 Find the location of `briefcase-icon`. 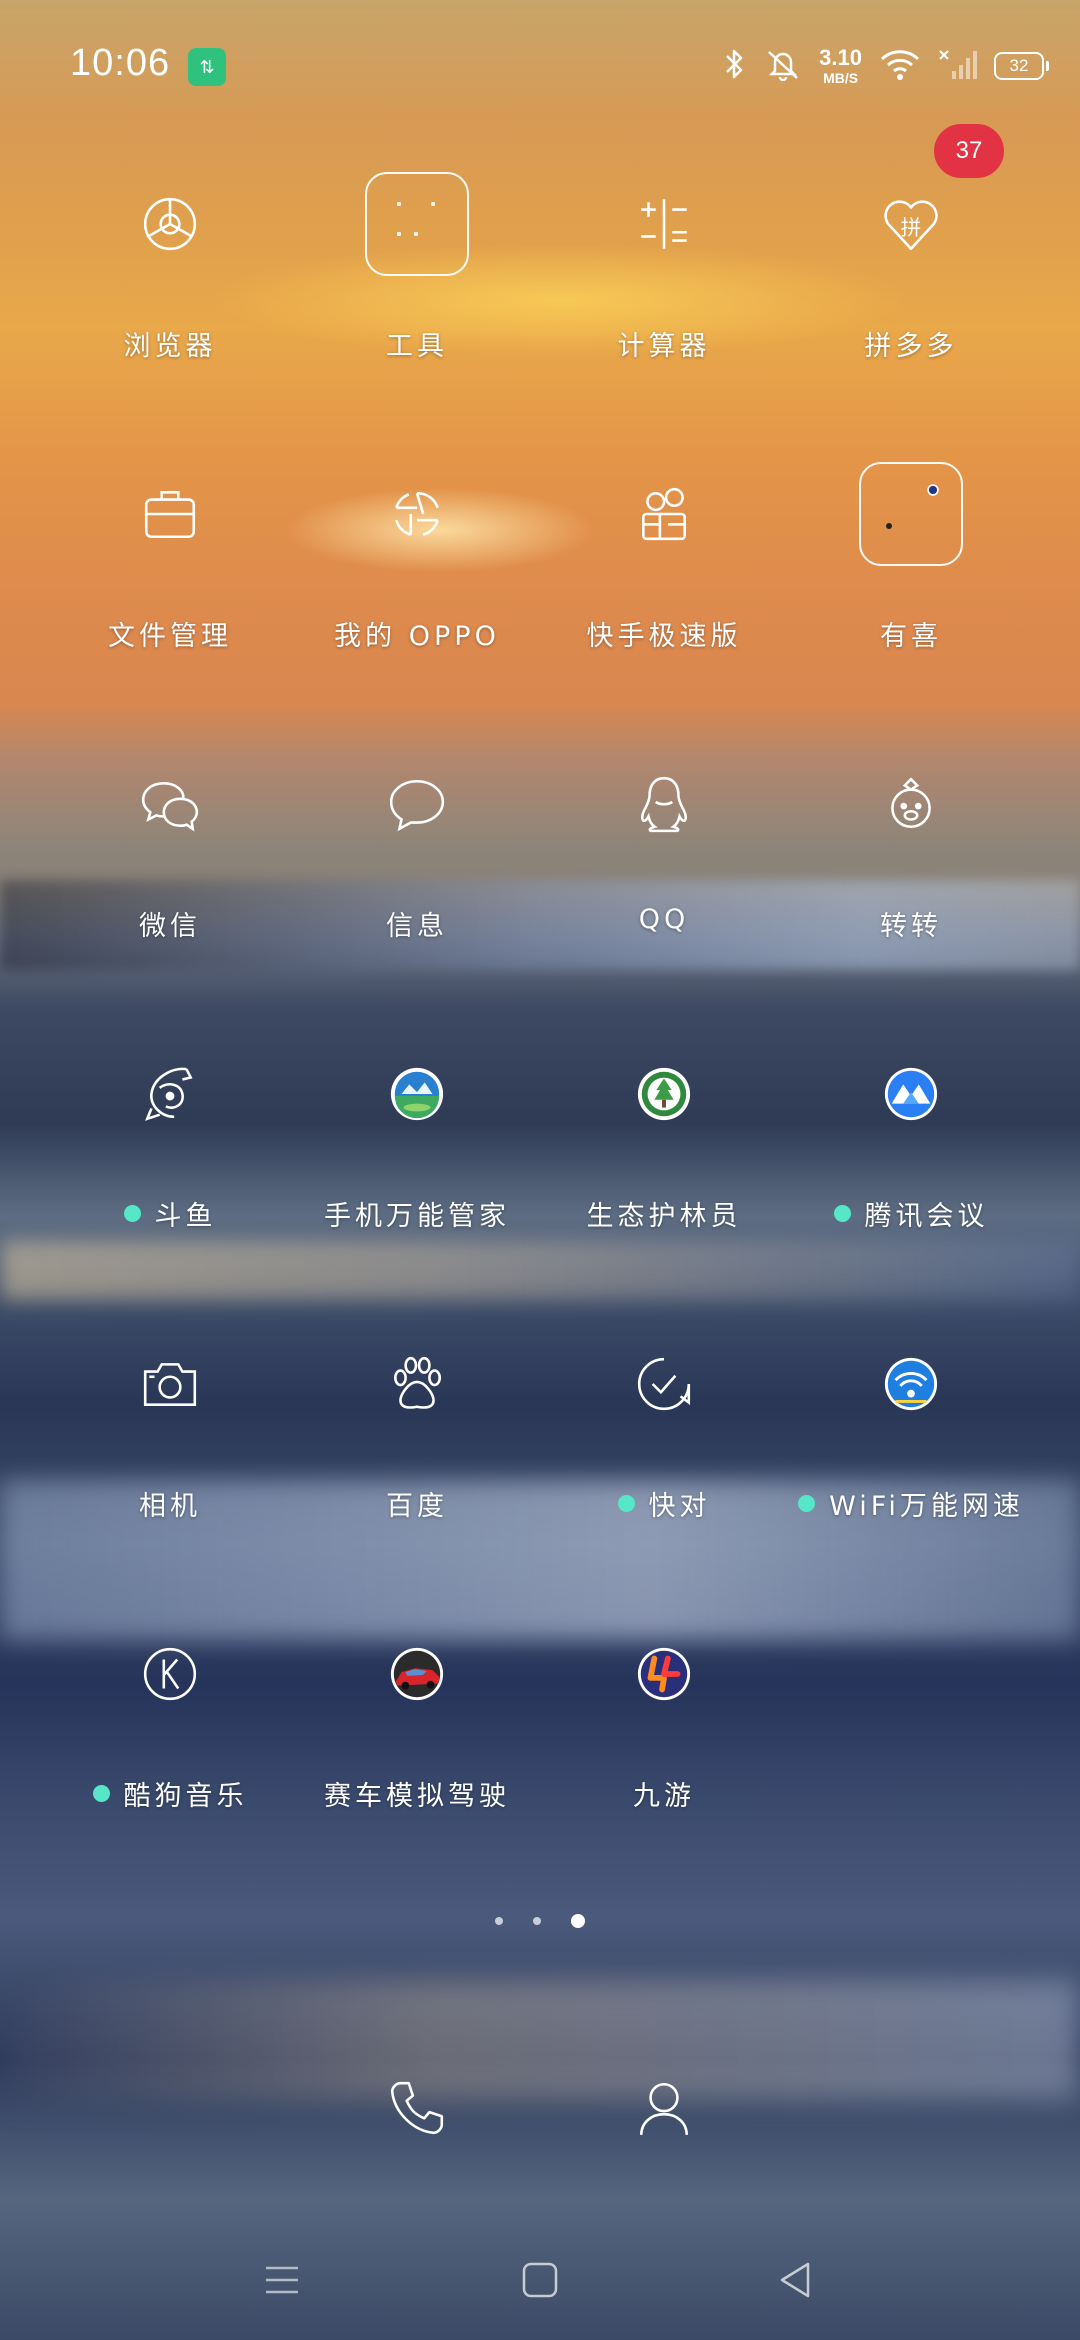

briefcase-icon is located at coordinates (170, 514).